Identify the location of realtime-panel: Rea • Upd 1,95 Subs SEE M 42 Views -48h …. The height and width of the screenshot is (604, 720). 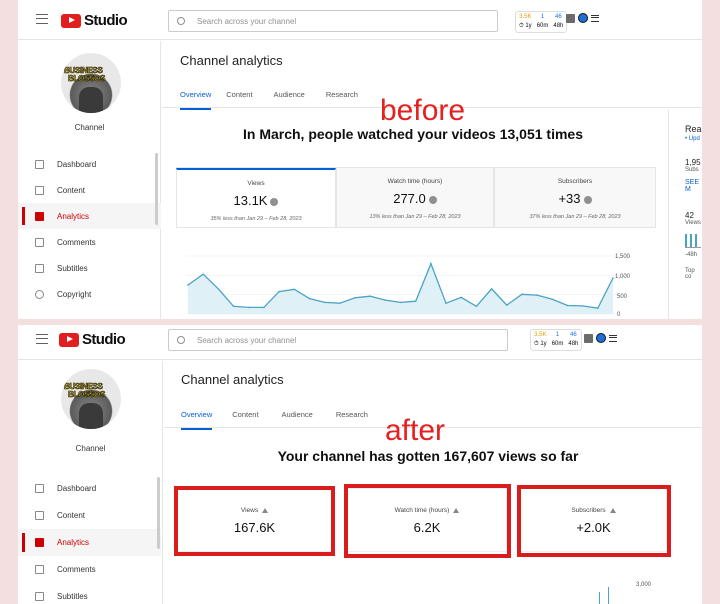
(685, 214).